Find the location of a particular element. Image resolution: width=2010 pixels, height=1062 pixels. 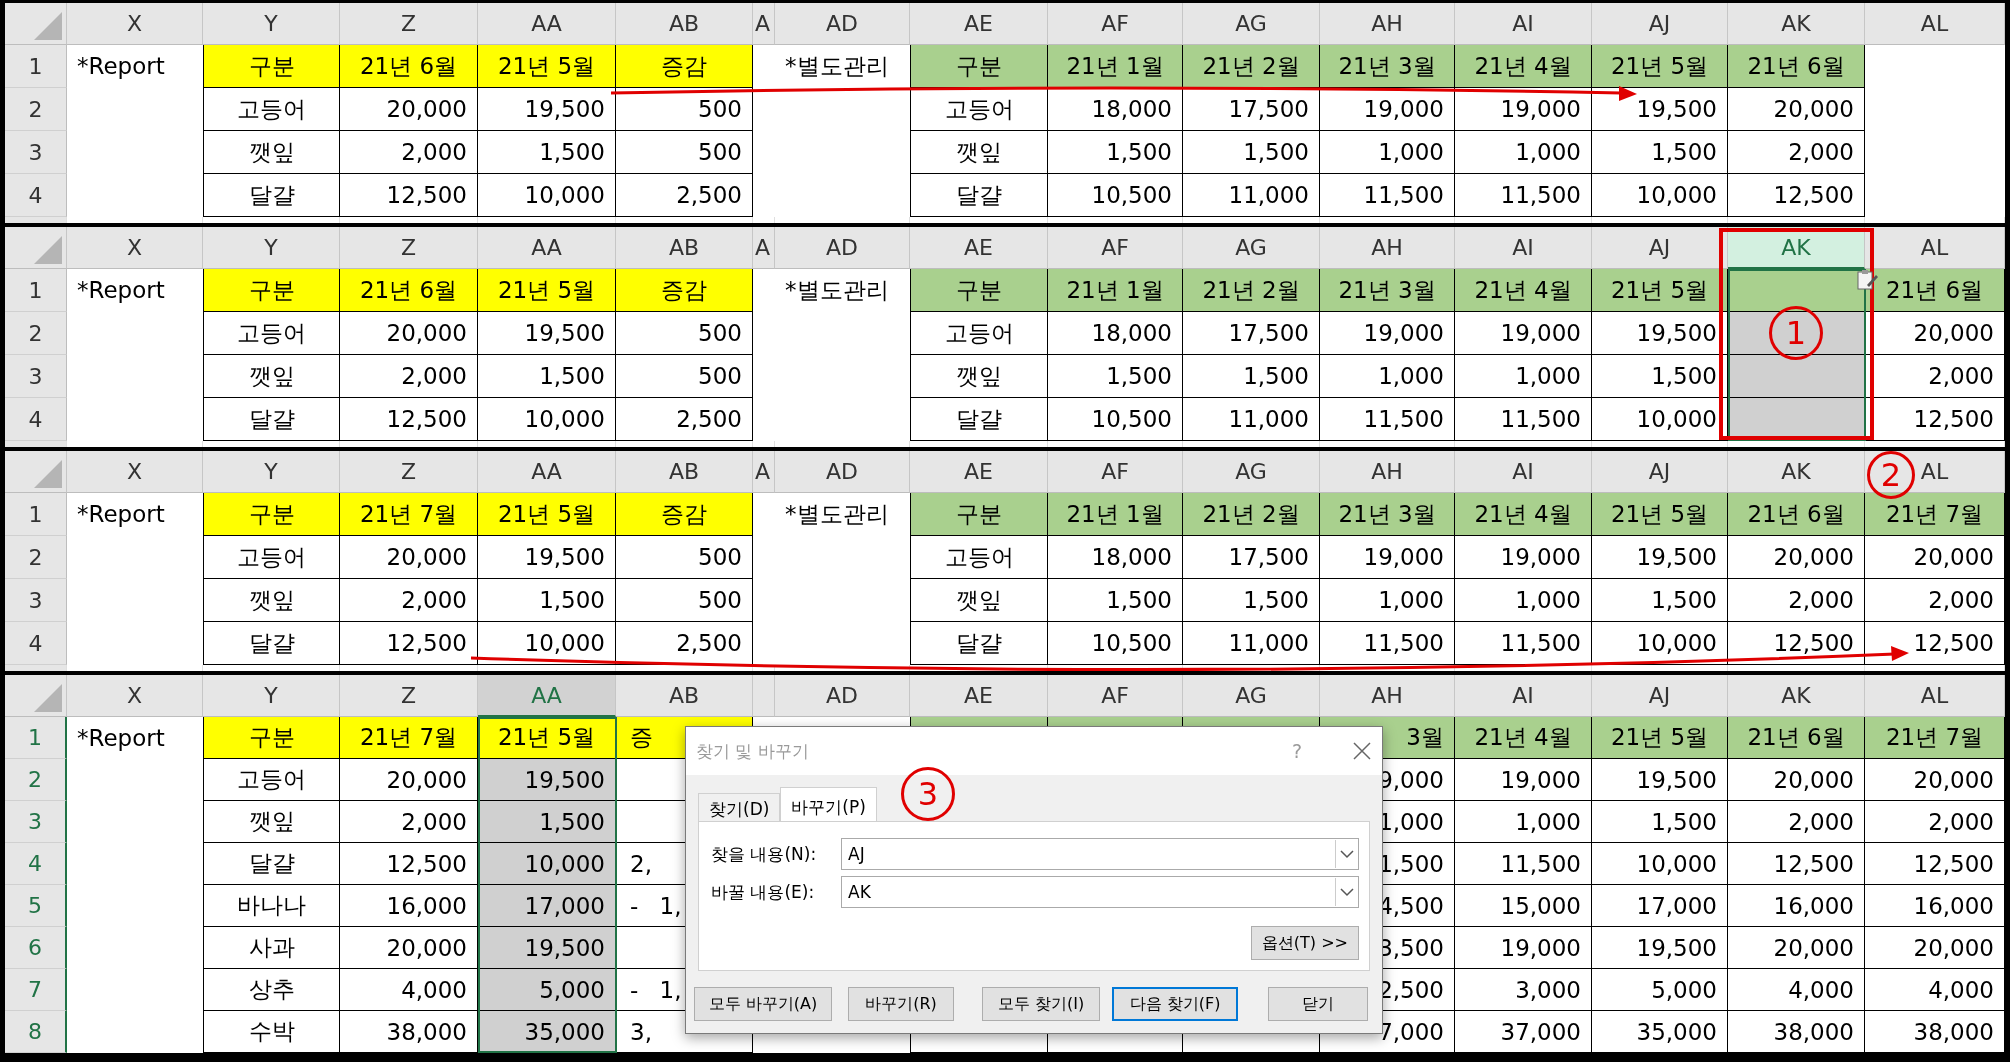

row-header: 7 is located at coordinates (36, 990).